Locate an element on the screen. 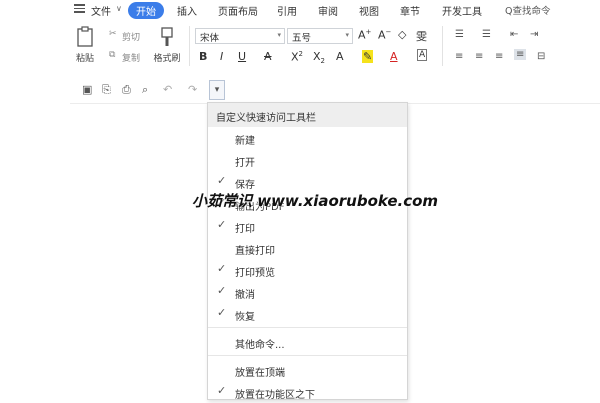 This screenshot has width=600, height=403. indent-icon: ⇥ is located at coordinates (534, 34).